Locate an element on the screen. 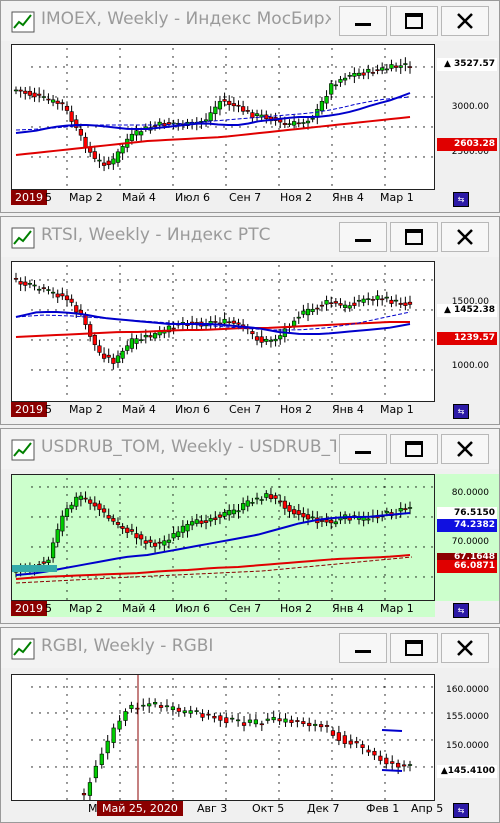 This screenshot has width=500, height=823. title-bar: RGBI, Weekly - RGBI is located at coordinates (250, 648).